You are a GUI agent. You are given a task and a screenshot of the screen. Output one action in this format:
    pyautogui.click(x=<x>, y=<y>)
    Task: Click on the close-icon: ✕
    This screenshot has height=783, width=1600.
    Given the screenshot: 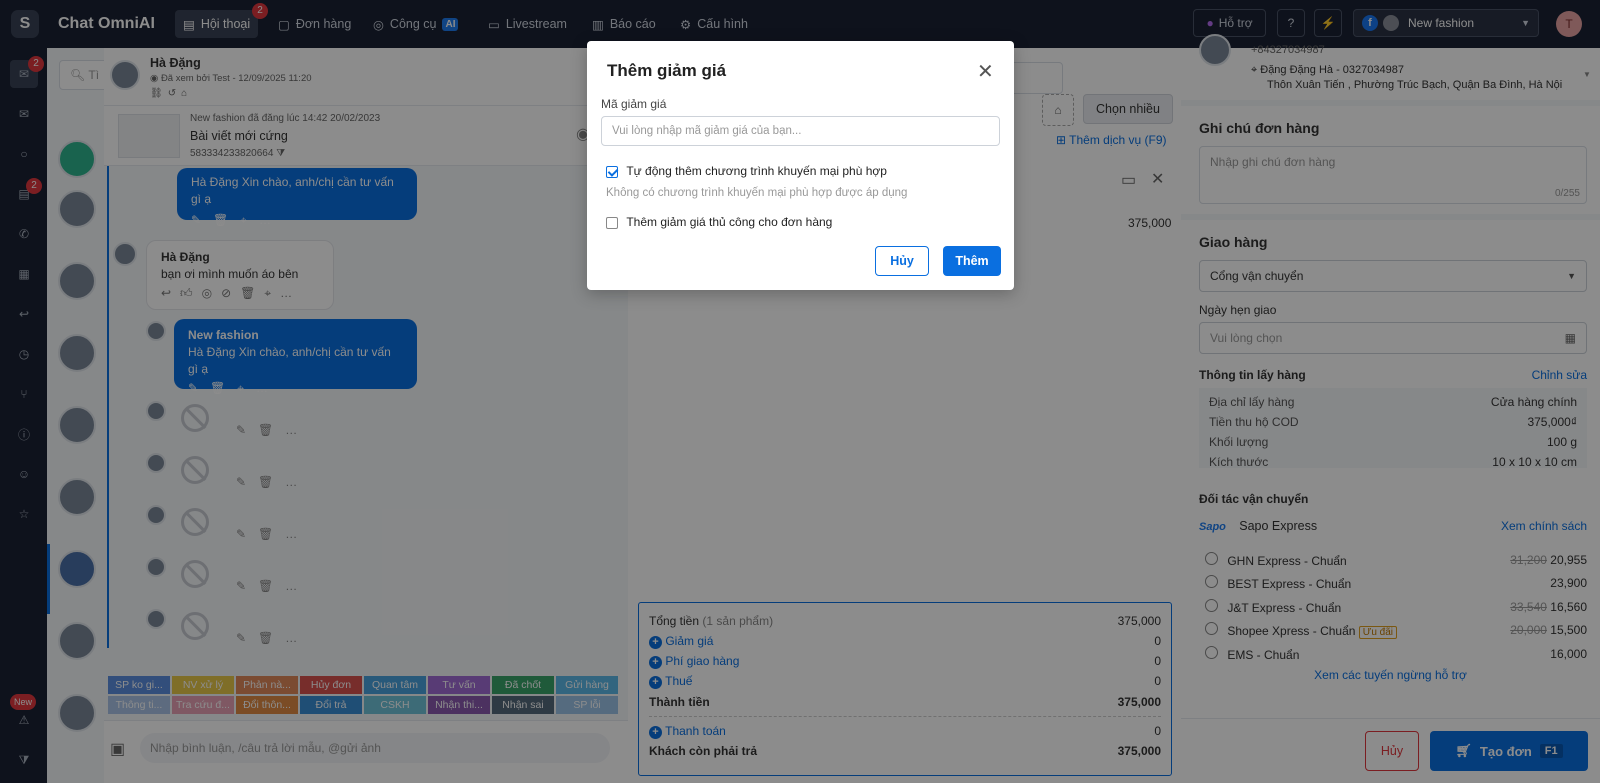 What is the action you would take?
    pyautogui.click(x=985, y=71)
    